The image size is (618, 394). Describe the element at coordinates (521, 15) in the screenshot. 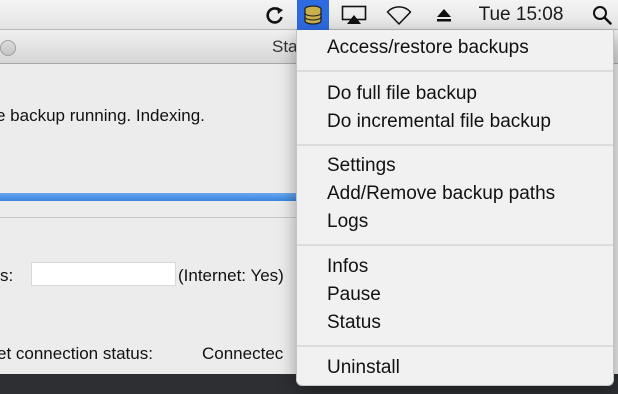

I see `menu-bar-clock: Tue 15:08` at that location.